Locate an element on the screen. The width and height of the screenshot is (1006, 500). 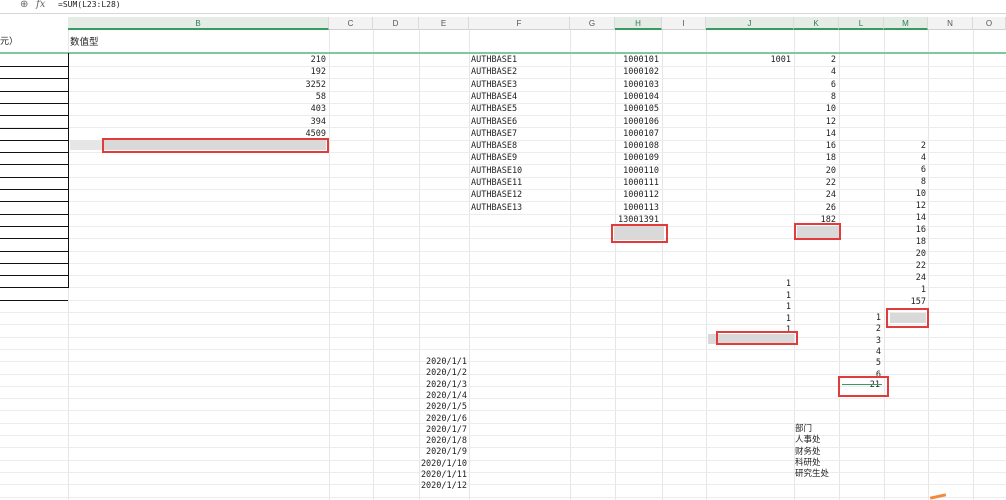
col-h-cell: 1000105 is located at coordinates (637, 109).